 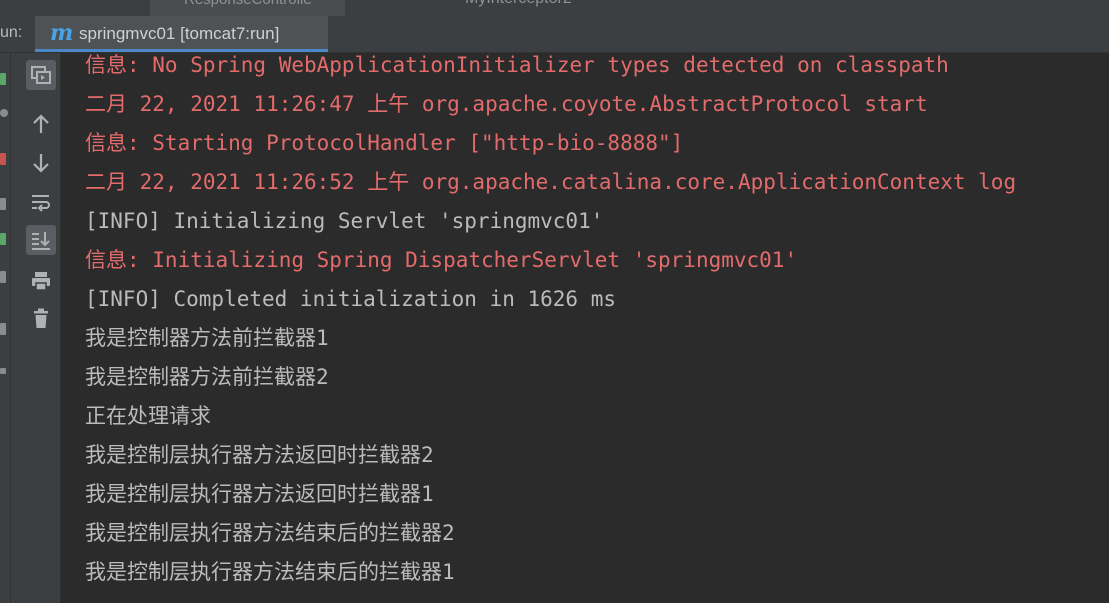 What do you see at coordinates (41, 124) in the screenshot?
I see `arrow-up-icon` at bounding box center [41, 124].